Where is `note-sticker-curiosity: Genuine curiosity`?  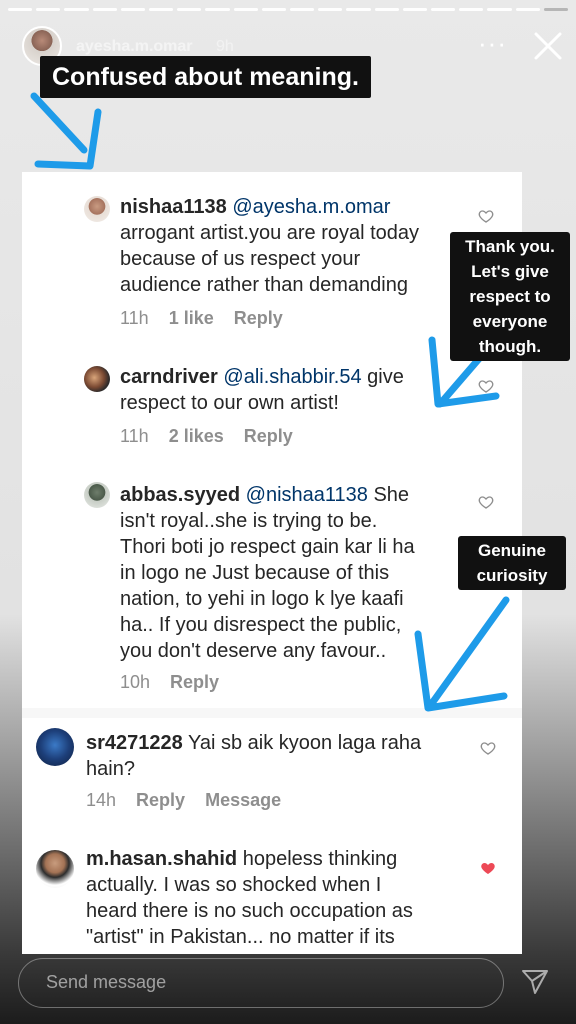 note-sticker-curiosity: Genuine curiosity is located at coordinates (512, 563).